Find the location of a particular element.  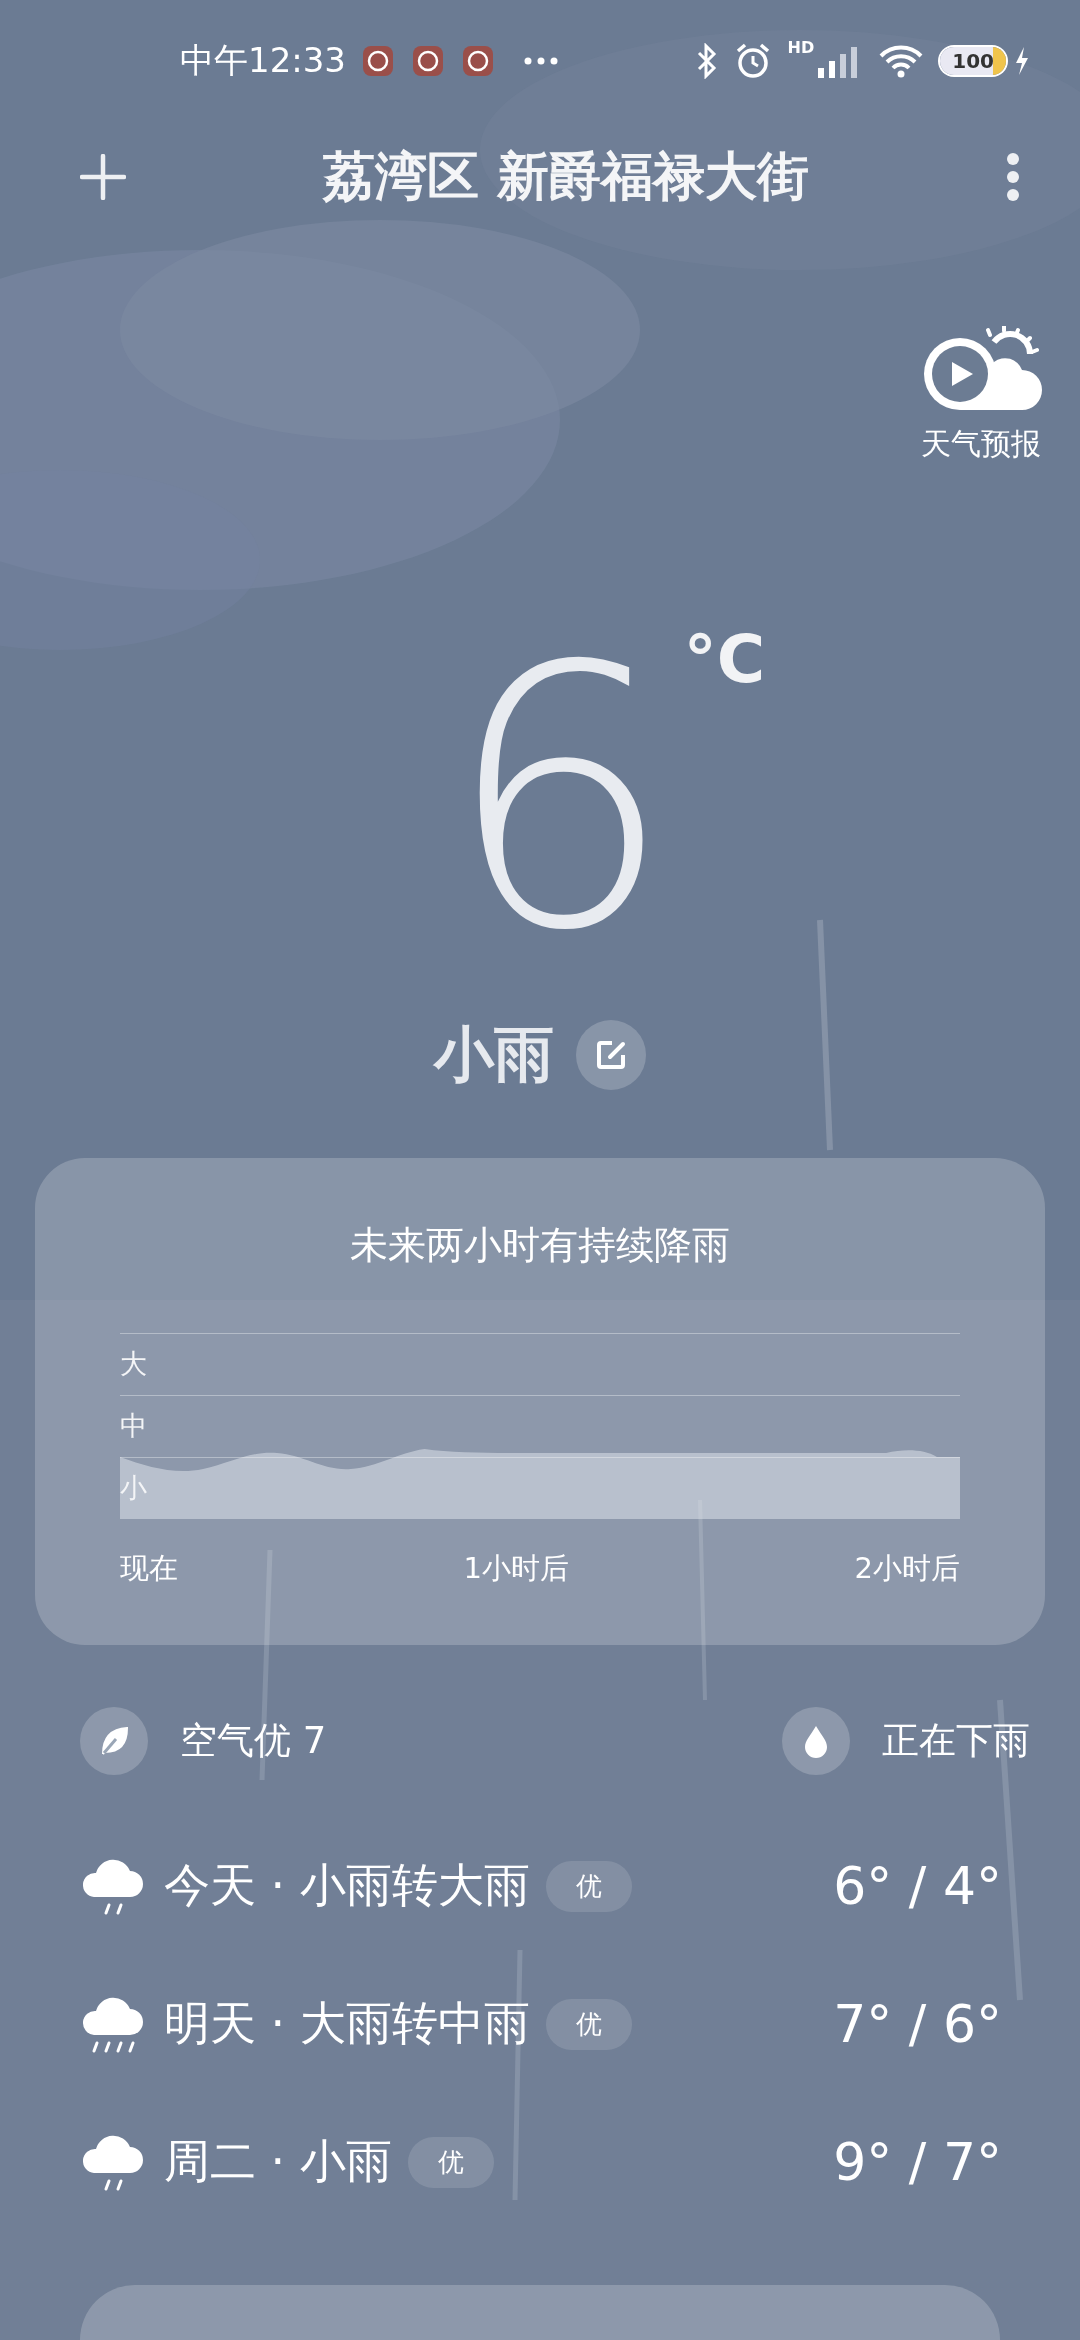

add-icon is located at coordinates (103, 176).